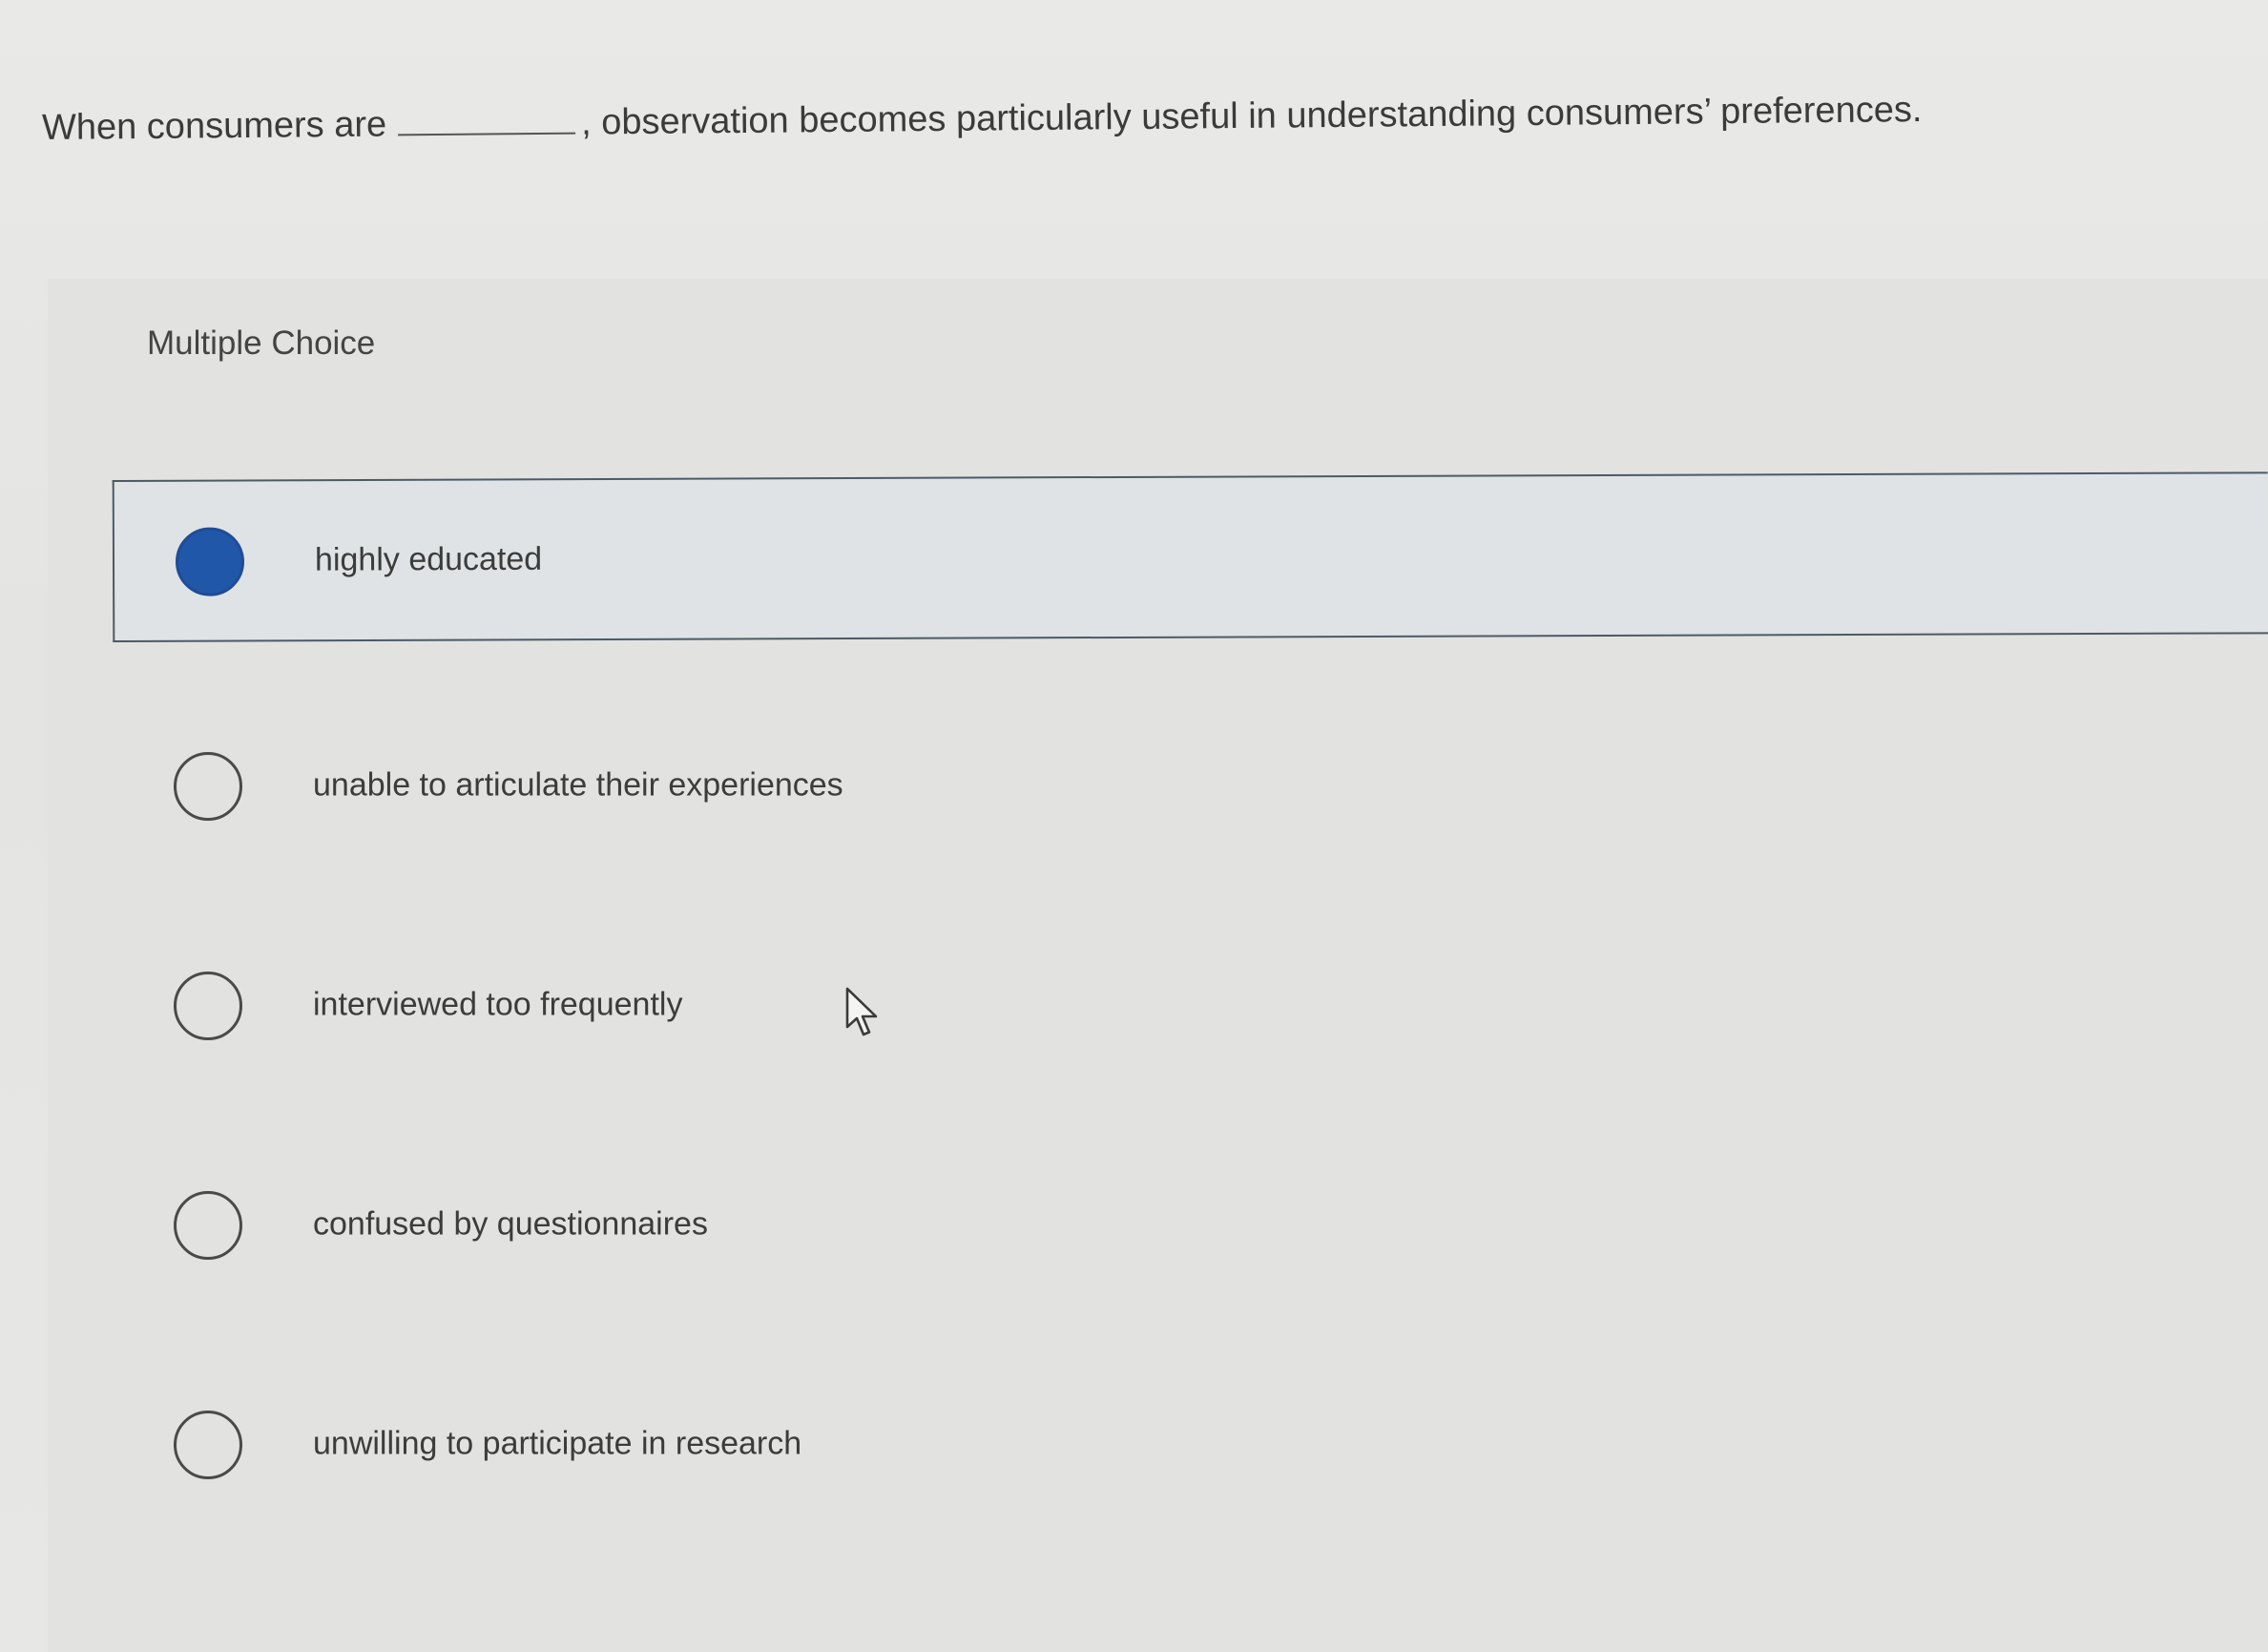 This screenshot has width=2268, height=1652. What do you see at coordinates (1190, 1005) in the screenshot?
I see `option-interviewed-too-frequently: interviewed too frequently` at bounding box center [1190, 1005].